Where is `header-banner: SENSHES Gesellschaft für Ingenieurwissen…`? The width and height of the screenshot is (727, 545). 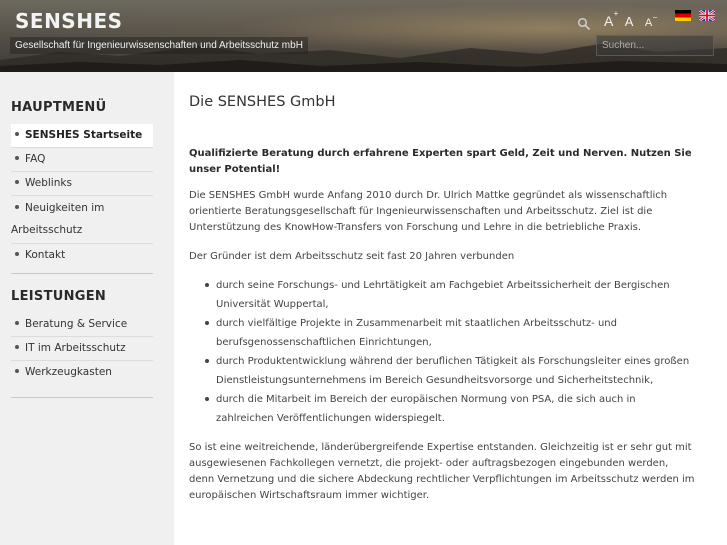
header-banner: SENSHES Gesellschaft für Ingenieurwissen… is located at coordinates (363, 36).